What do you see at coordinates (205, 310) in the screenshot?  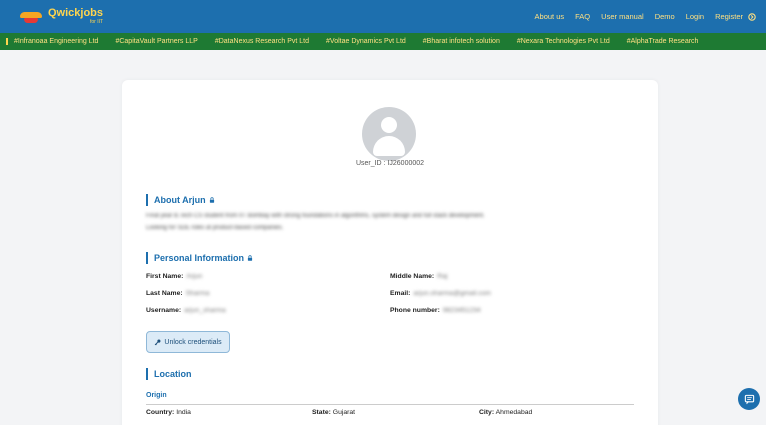 I see `username-value: arjun_sharma` at bounding box center [205, 310].